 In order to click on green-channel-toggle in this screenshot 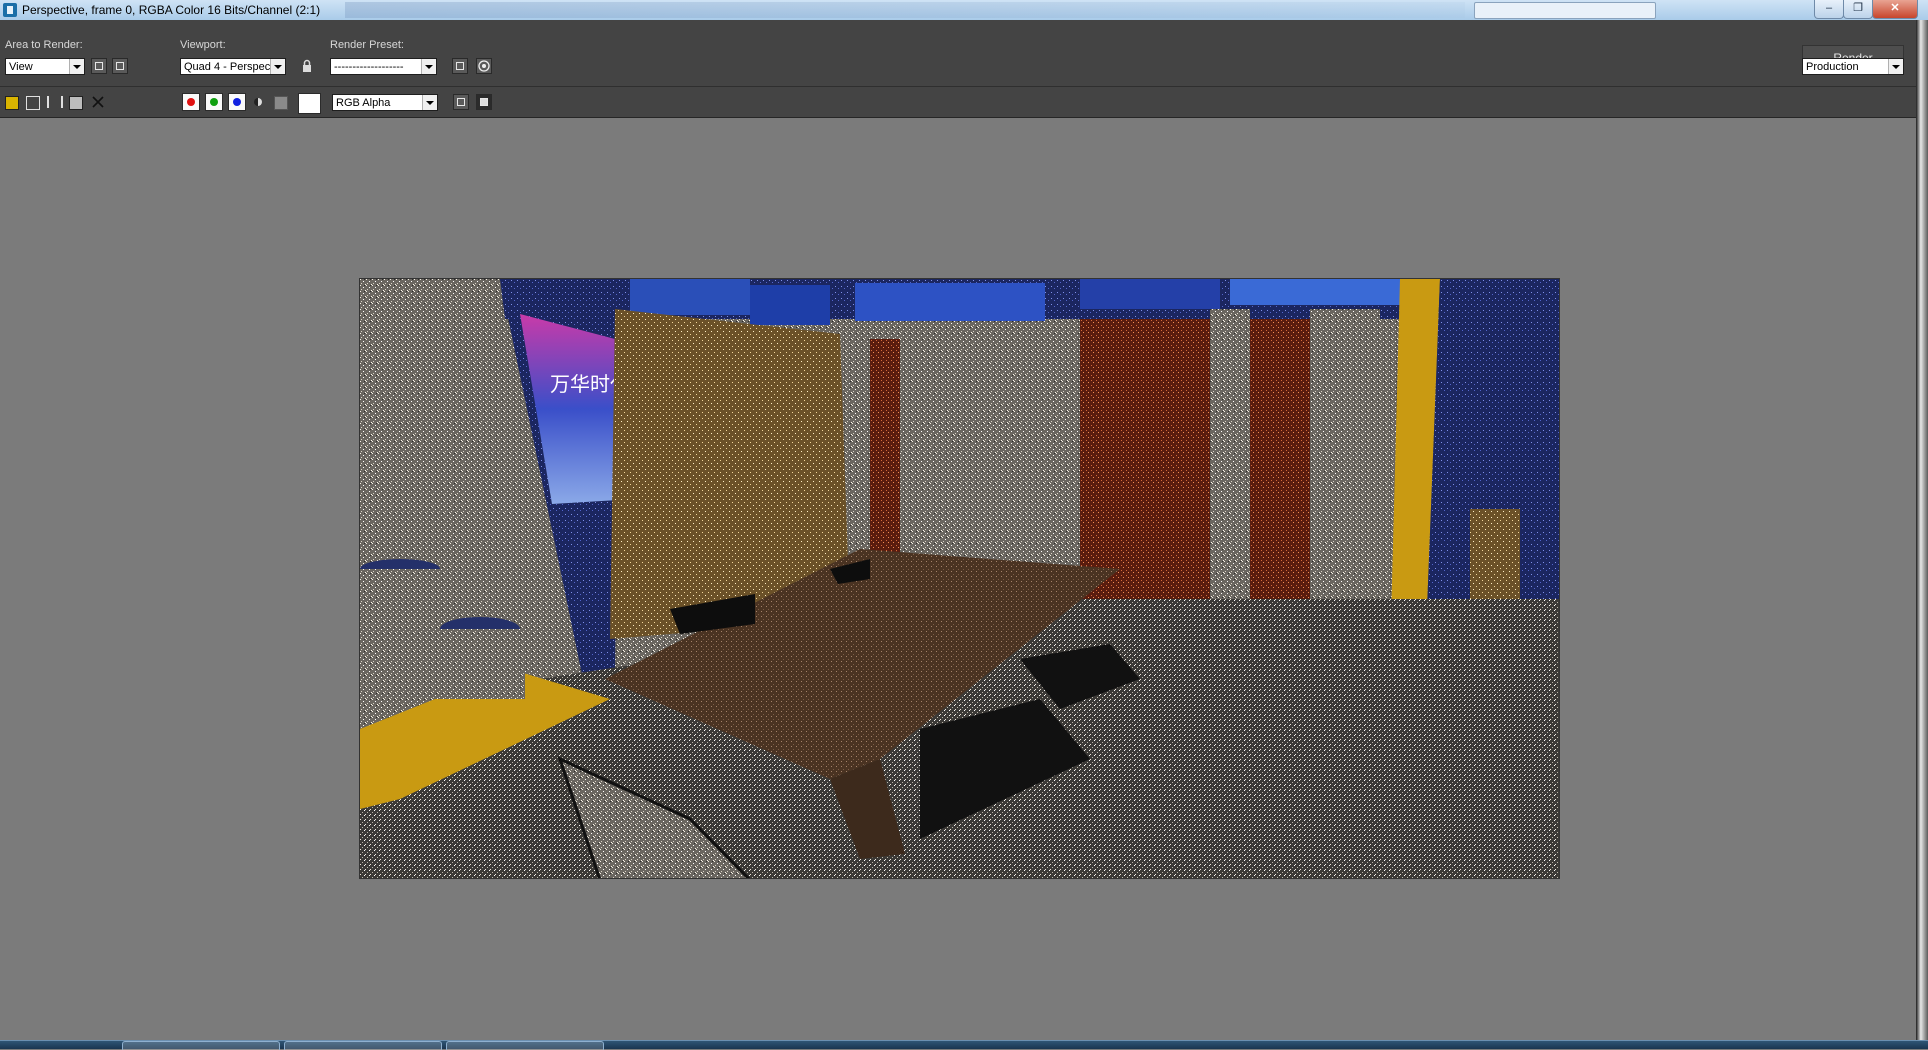, I will do `click(214, 102)`.